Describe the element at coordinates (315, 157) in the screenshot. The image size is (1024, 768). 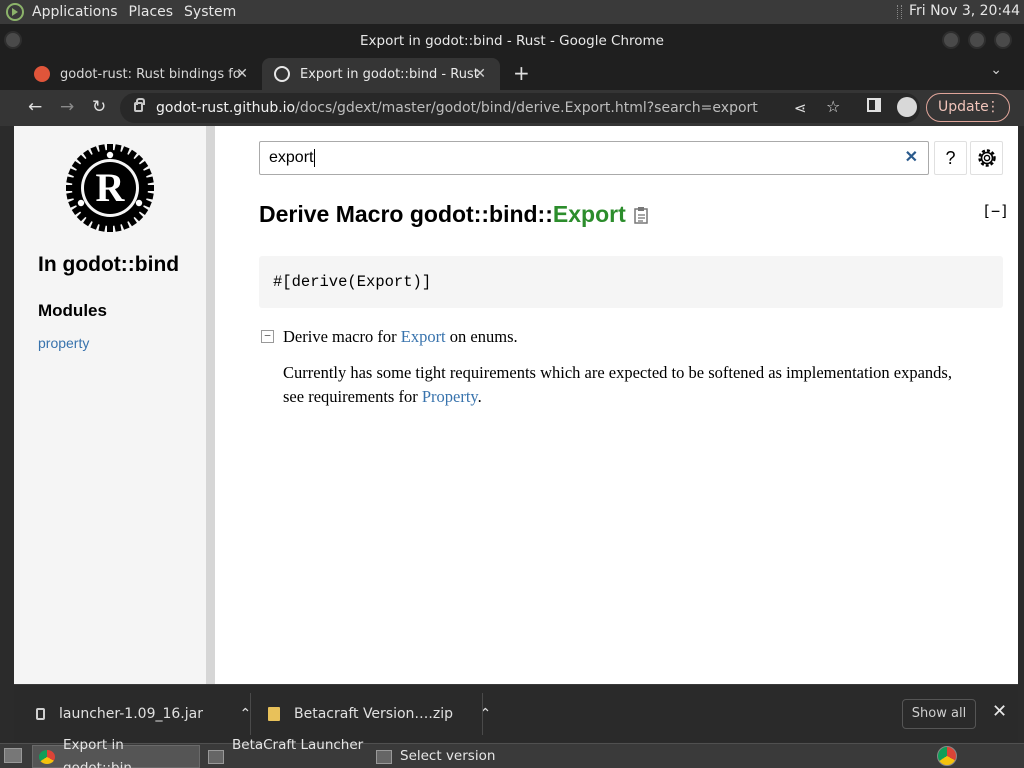
I see `text-caret` at that location.